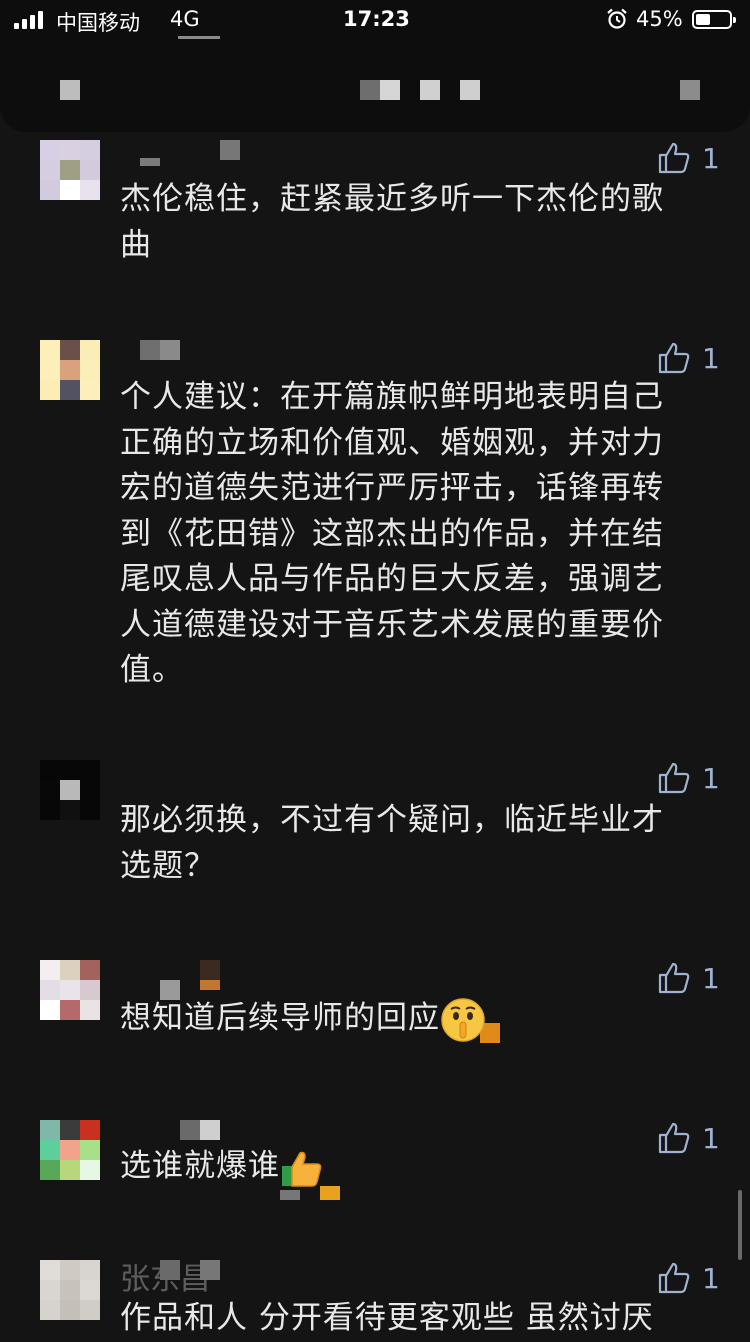 This screenshot has width=750, height=1342. Describe the element at coordinates (302, 1169) in the screenshot. I see `thumbs-up-icon` at that location.